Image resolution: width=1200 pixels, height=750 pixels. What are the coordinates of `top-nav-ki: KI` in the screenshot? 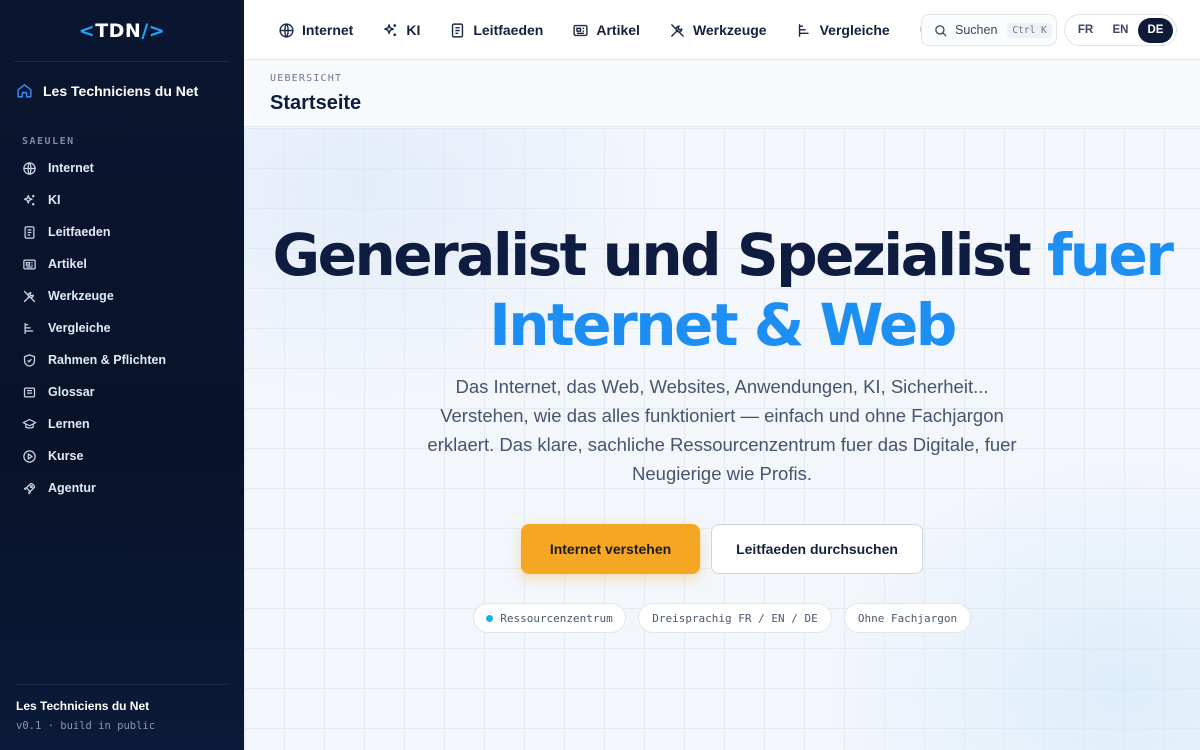 It's located at (401, 30).